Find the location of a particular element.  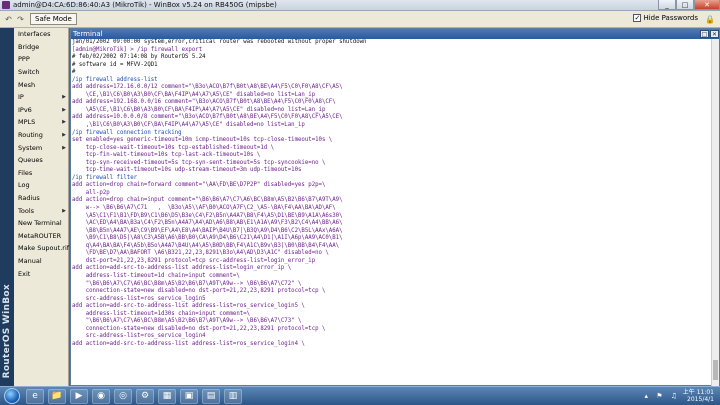

redo-icon: ↷ is located at coordinates (20, 19).